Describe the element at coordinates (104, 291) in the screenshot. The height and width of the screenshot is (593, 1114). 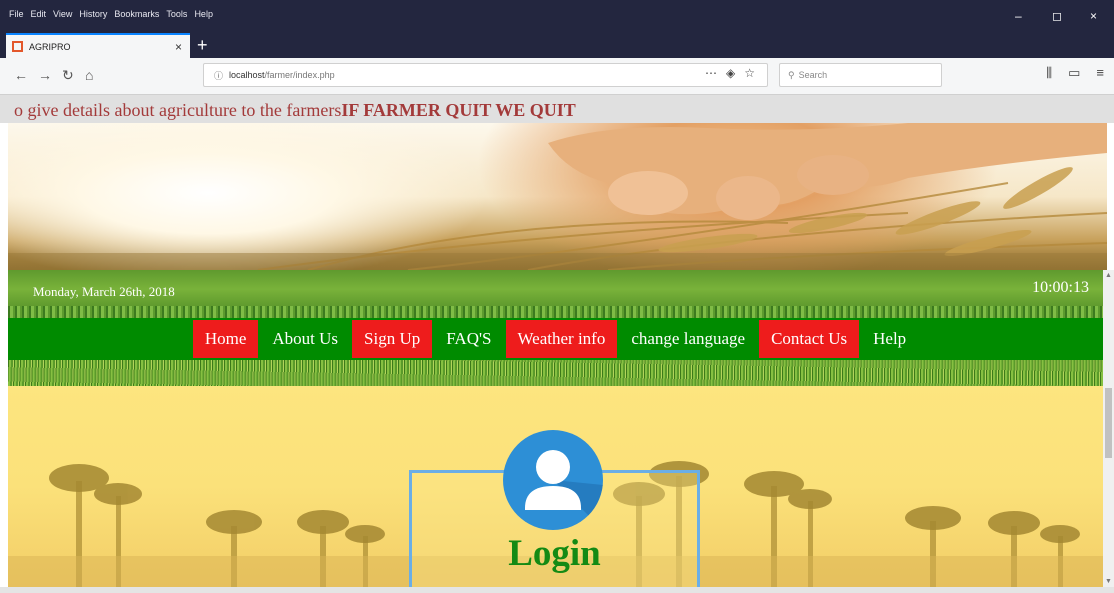
I see `current-date: Monday, March 26th, 2018` at that location.